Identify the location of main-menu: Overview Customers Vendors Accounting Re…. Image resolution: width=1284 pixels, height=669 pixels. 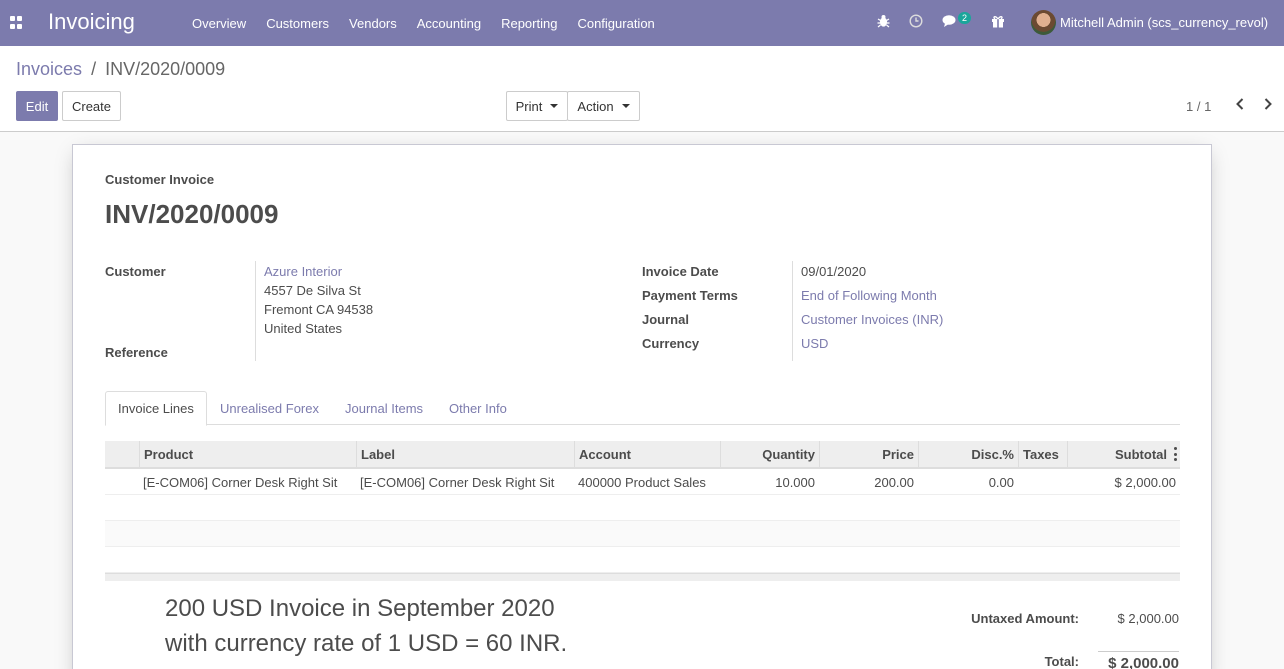
(423, 23).